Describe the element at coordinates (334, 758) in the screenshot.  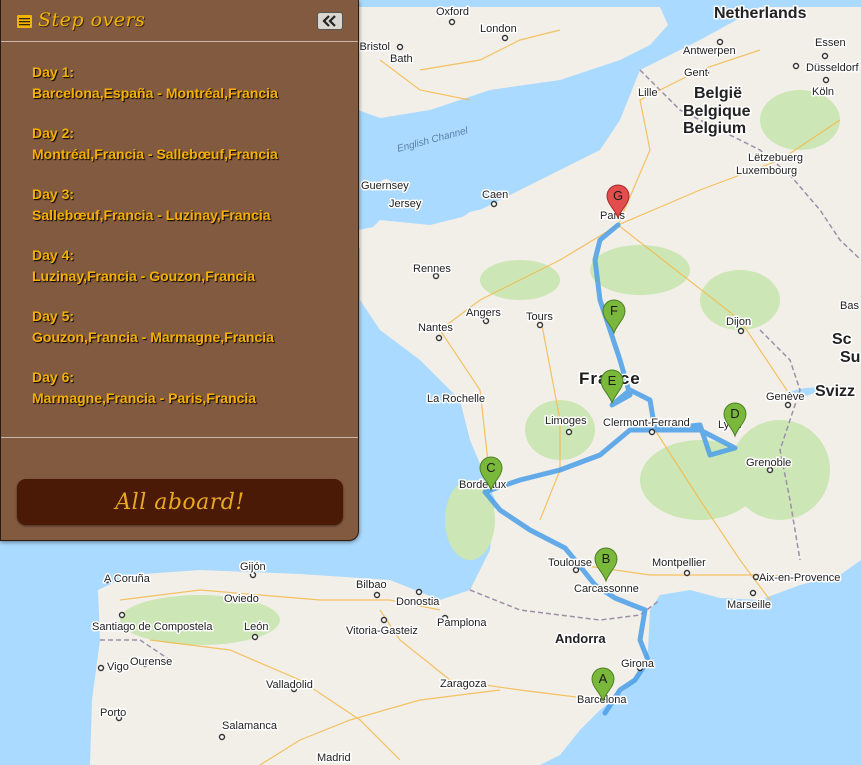
I see `svg-text: Madrid` at that location.